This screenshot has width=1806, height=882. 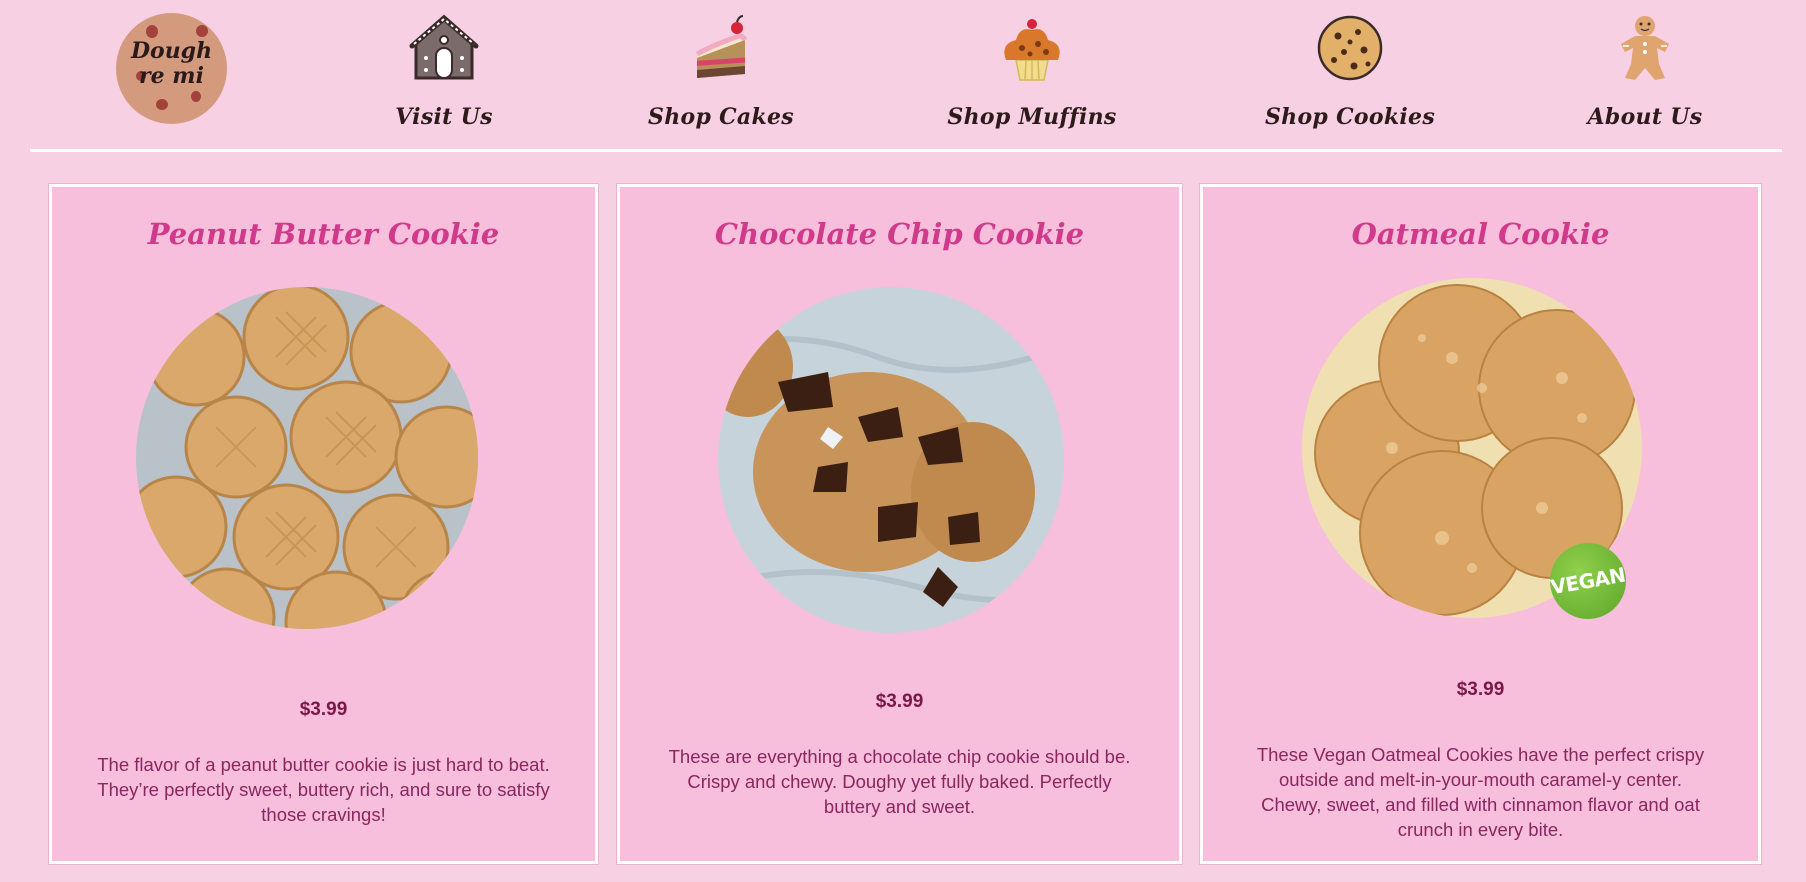 What do you see at coordinates (891, 460) in the screenshot?
I see `chocolate-chip-cookie-photo` at bounding box center [891, 460].